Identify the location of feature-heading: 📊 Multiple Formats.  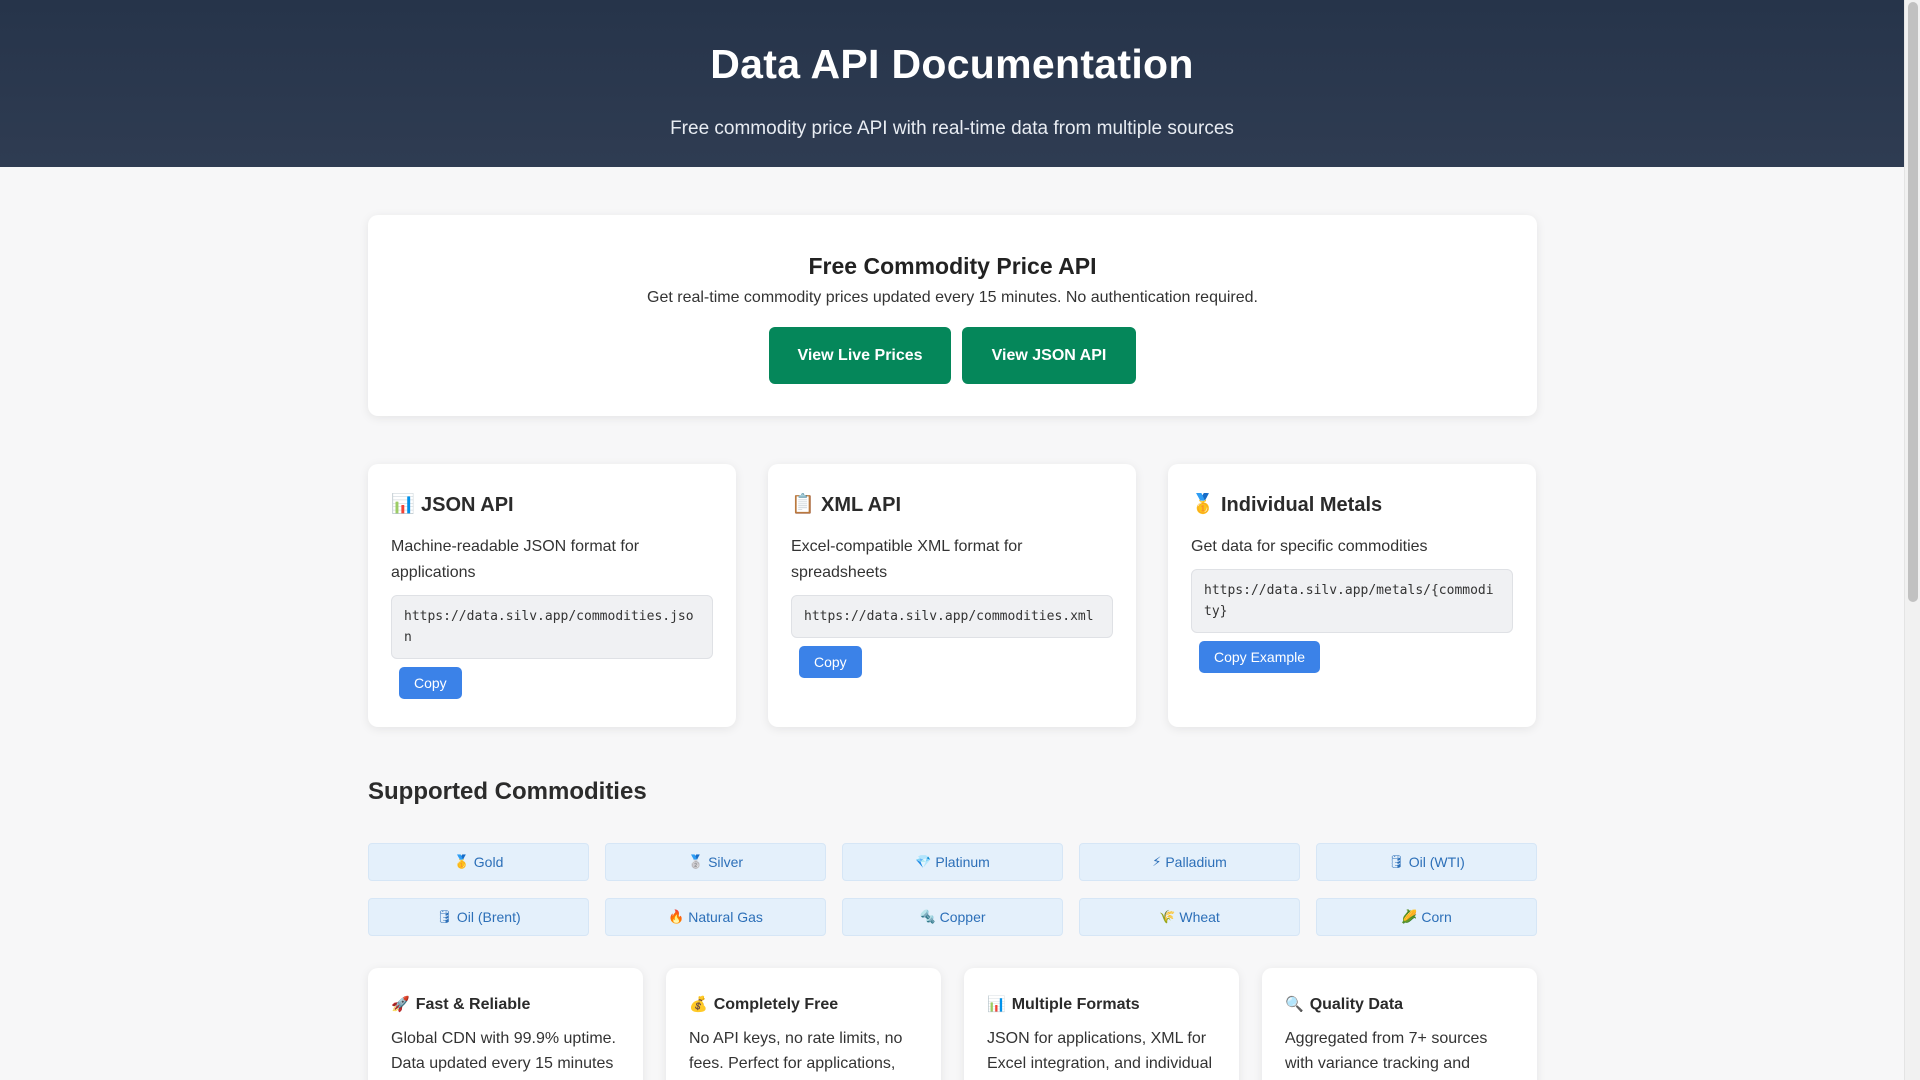
(1101, 1005).